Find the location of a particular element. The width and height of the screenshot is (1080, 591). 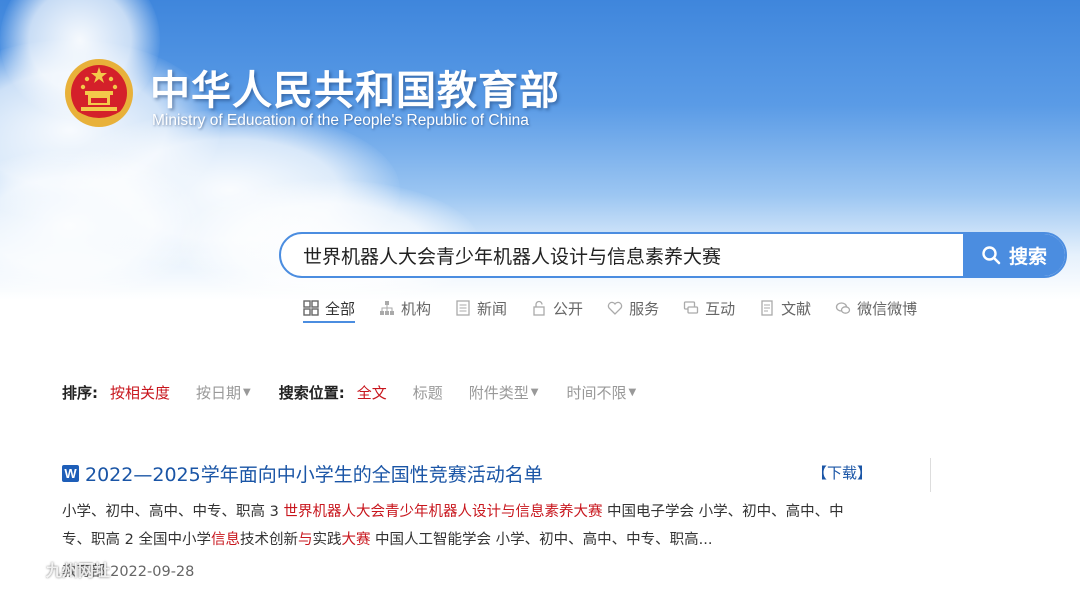

grid-icon is located at coordinates (311, 308).